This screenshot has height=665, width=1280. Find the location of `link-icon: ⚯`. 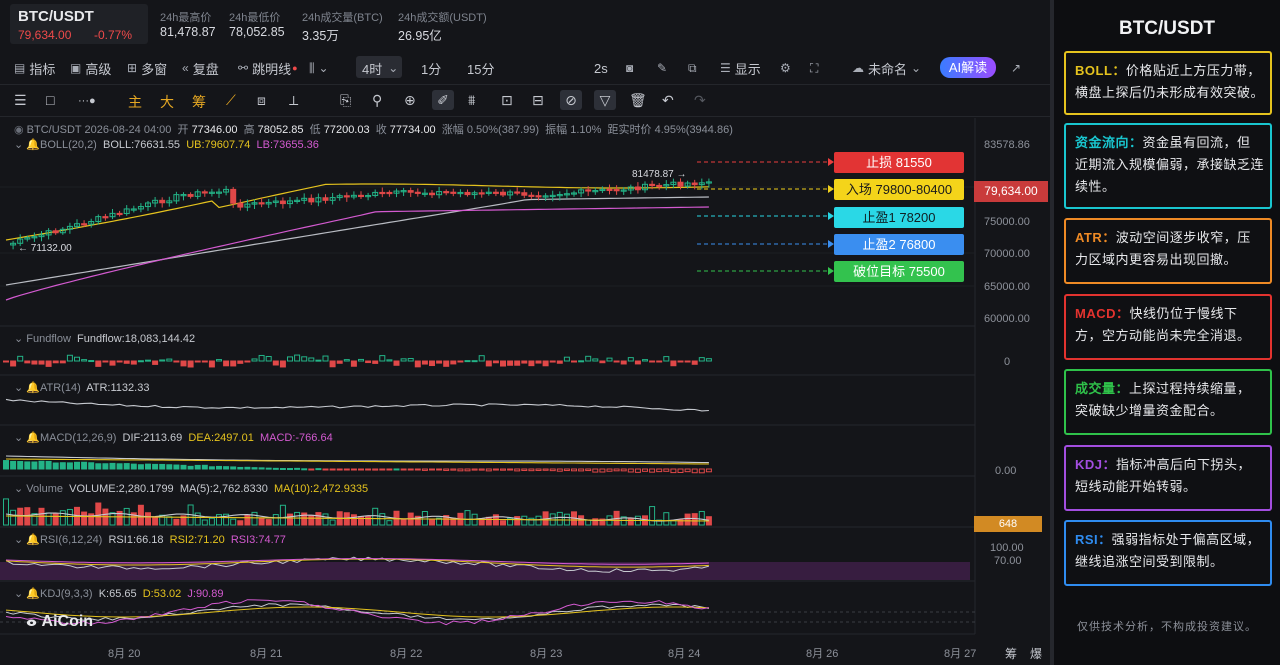

link-icon: ⚯ is located at coordinates (243, 68).